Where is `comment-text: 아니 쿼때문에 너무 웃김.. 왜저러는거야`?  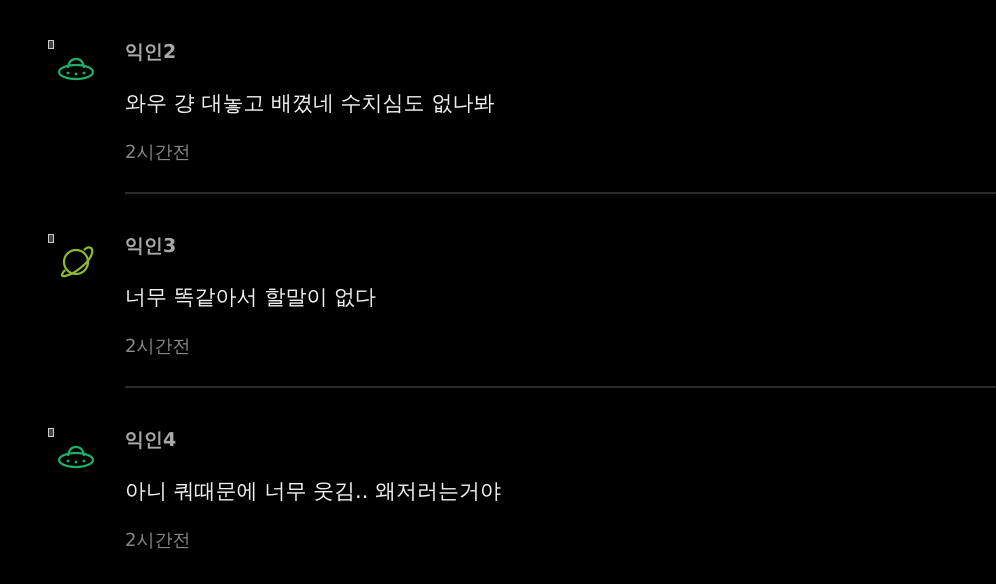 comment-text: 아니 쿼때문에 너무 웃김.. 왜저러는거야 is located at coordinates (313, 491).